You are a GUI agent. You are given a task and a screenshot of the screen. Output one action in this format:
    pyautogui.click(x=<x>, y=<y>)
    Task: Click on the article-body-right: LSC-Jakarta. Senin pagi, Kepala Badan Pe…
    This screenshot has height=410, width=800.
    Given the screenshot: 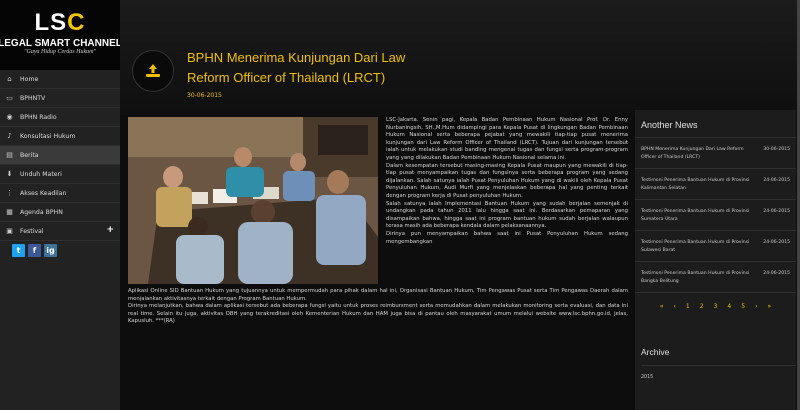 What is the action you would take?
    pyautogui.click(x=507, y=181)
    